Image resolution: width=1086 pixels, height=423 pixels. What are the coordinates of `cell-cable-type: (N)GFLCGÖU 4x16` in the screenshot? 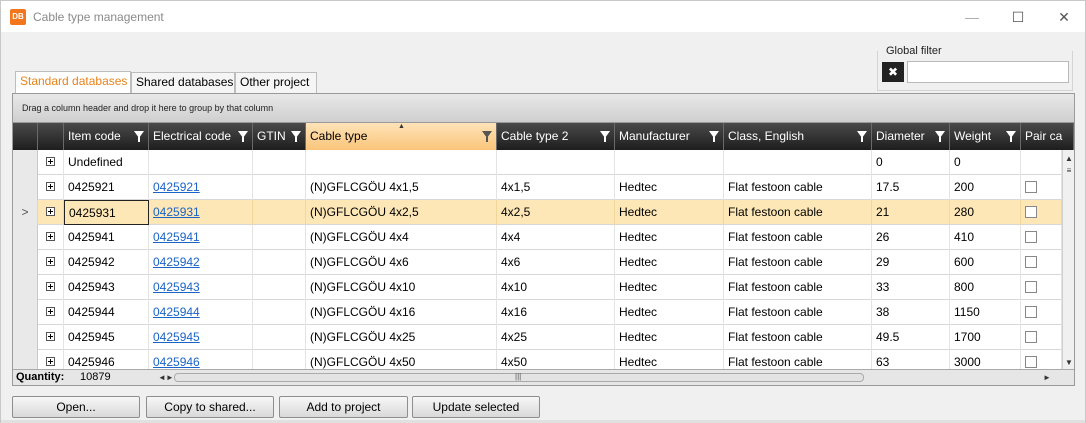 It's located at (401, 312).